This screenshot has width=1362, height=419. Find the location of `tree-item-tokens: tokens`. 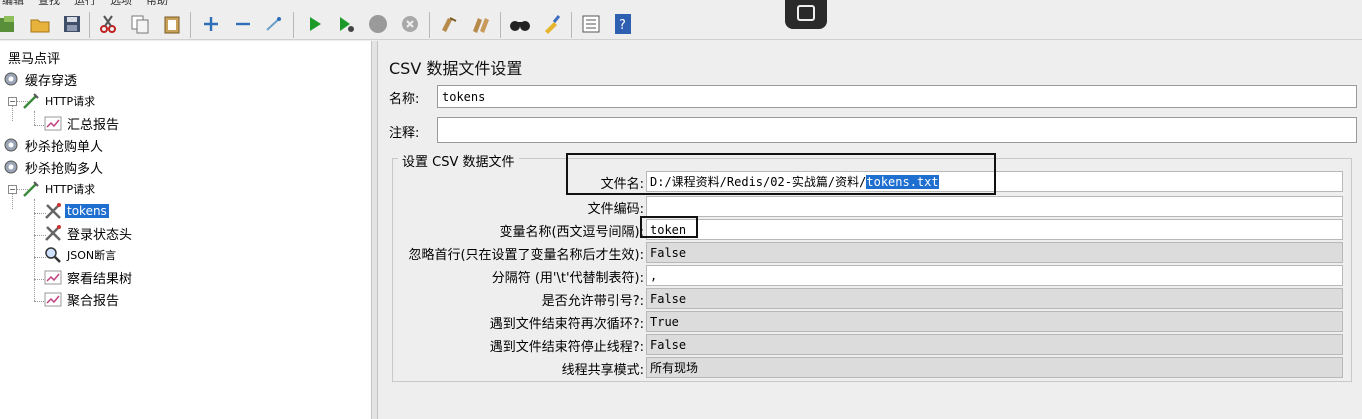

tree-item-tokens: tokens is located at coordinates (76, 211).